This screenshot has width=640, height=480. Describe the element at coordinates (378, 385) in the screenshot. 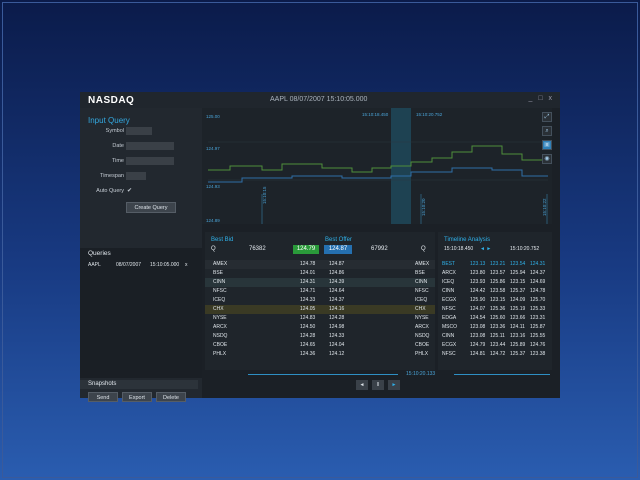

I see `pause-button: II` at that location.